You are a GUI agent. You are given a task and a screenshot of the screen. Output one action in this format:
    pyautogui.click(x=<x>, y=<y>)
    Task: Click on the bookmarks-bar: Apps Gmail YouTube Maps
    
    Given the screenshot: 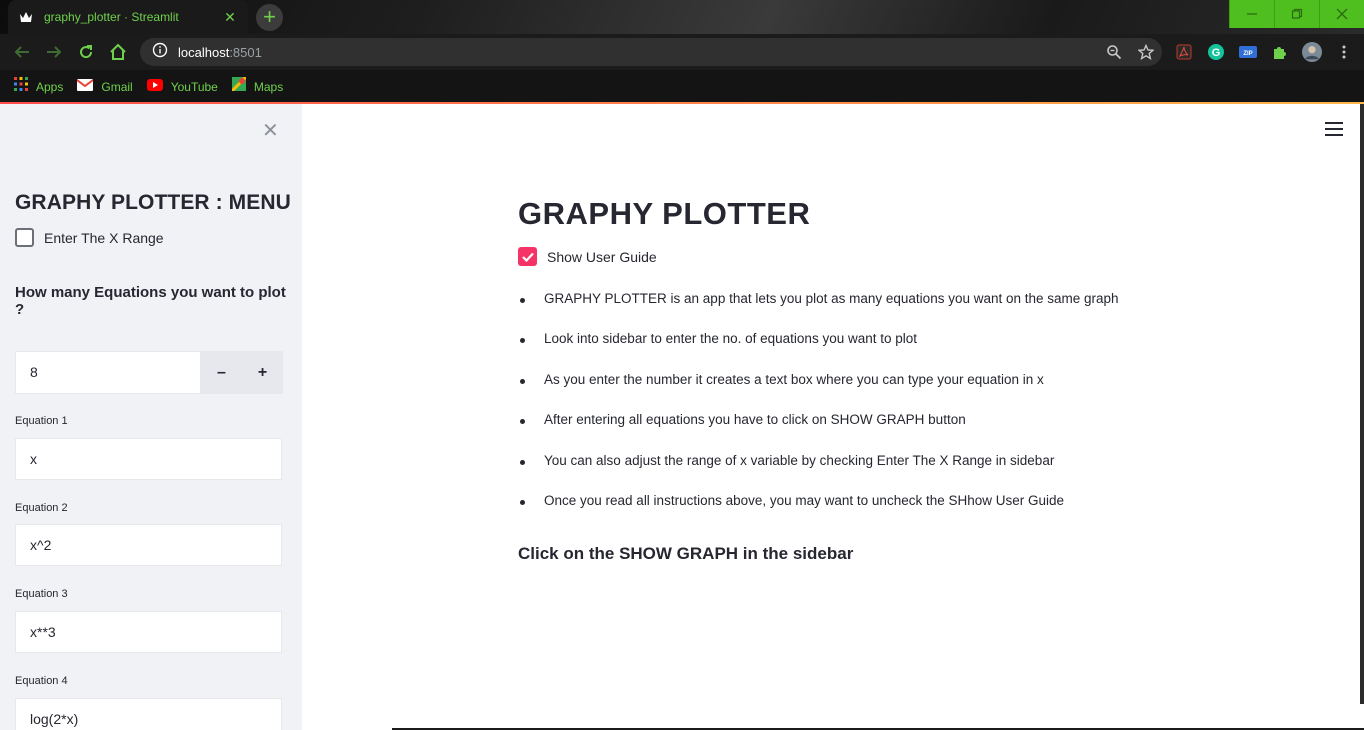 What is the action you would take?
    pyautogui.click(x=682, y=86)
    